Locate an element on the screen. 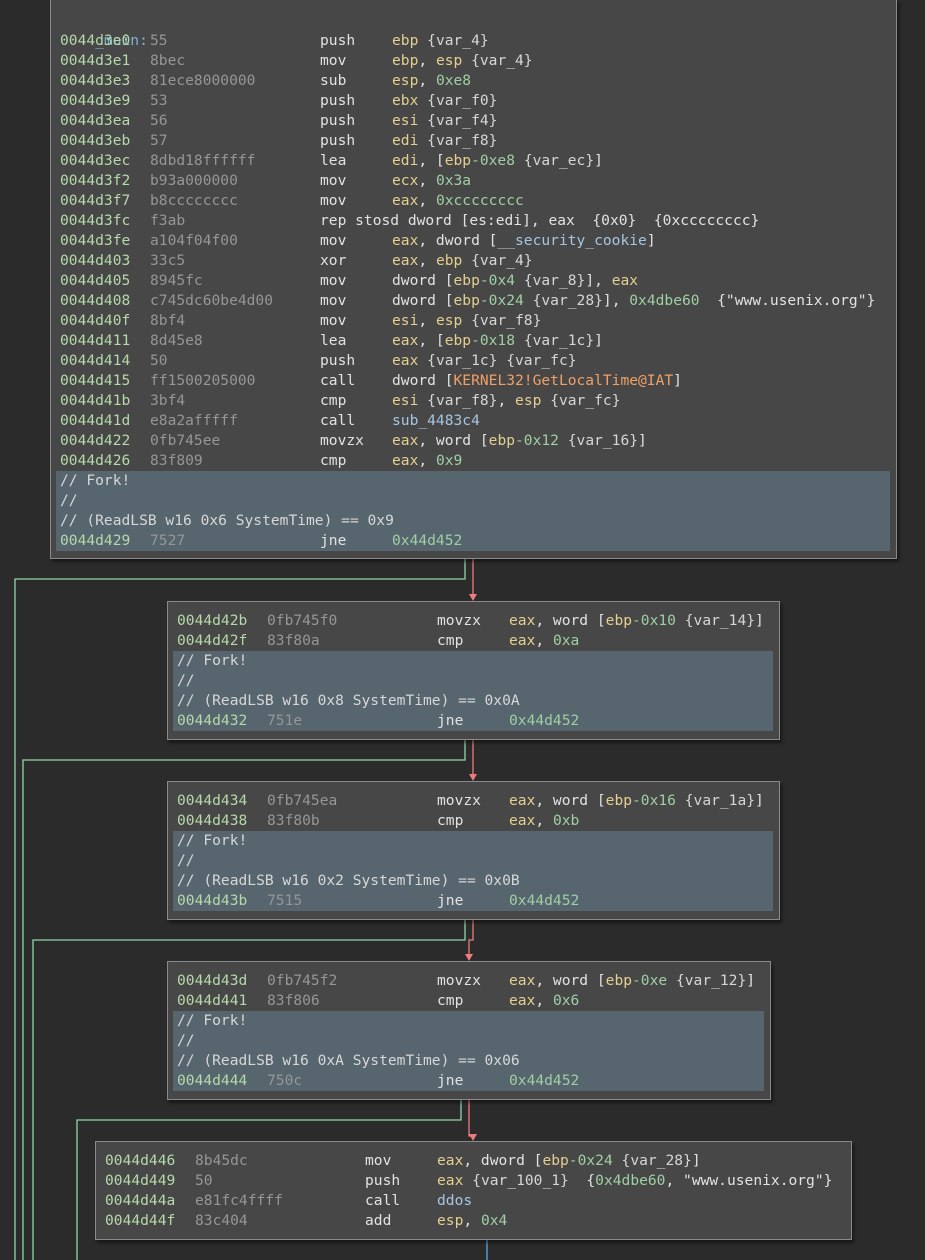 The image size is (925, 1260). number-token: -0x18 is located at coordinates (493, 340).